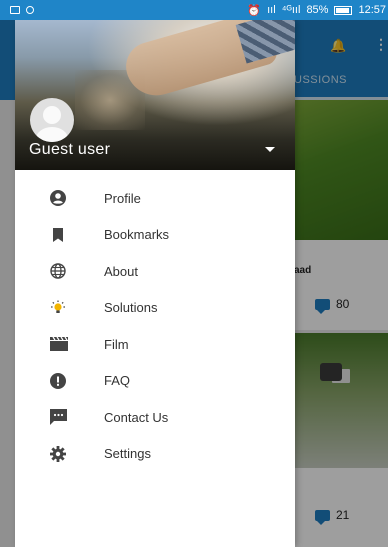 This screenshot has height=547, width=388. Describe the element at coordinates (60, 271) in the screenshot. I see `globe-icon` at that location.